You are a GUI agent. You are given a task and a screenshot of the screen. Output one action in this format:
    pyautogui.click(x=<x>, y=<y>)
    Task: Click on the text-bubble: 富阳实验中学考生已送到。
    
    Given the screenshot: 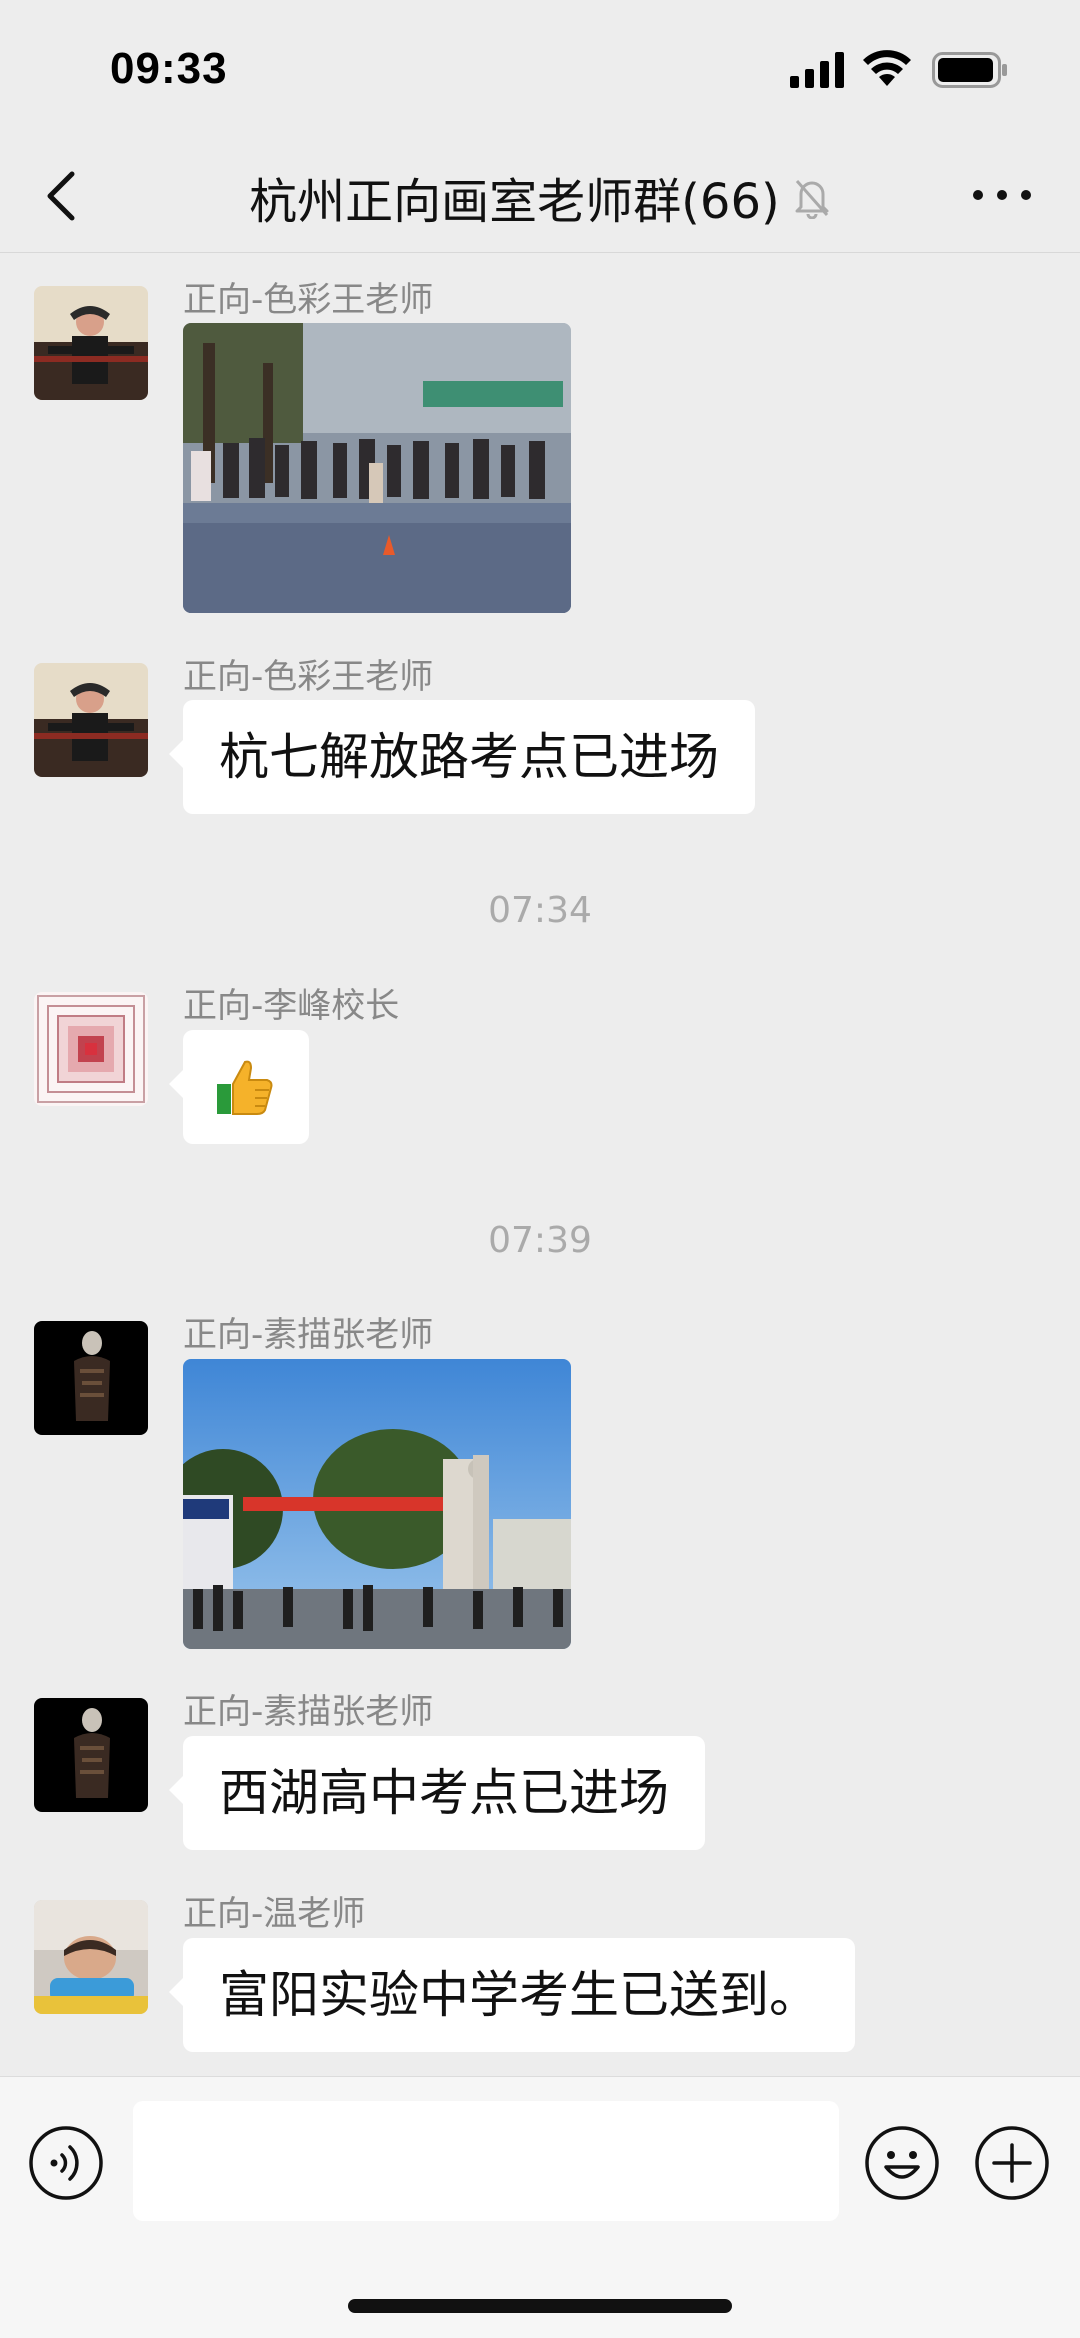 What is the action you would take?
    pyautogui.click(x=512, y=1995)
    